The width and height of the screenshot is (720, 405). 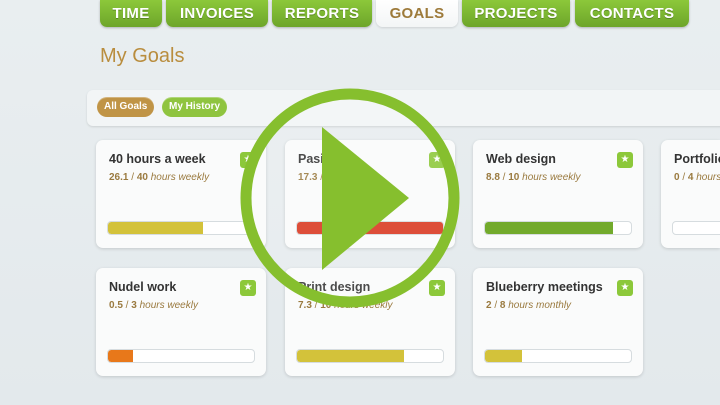 I want to click on goal-title: 40 hours a week, so click(x=157, y=159).